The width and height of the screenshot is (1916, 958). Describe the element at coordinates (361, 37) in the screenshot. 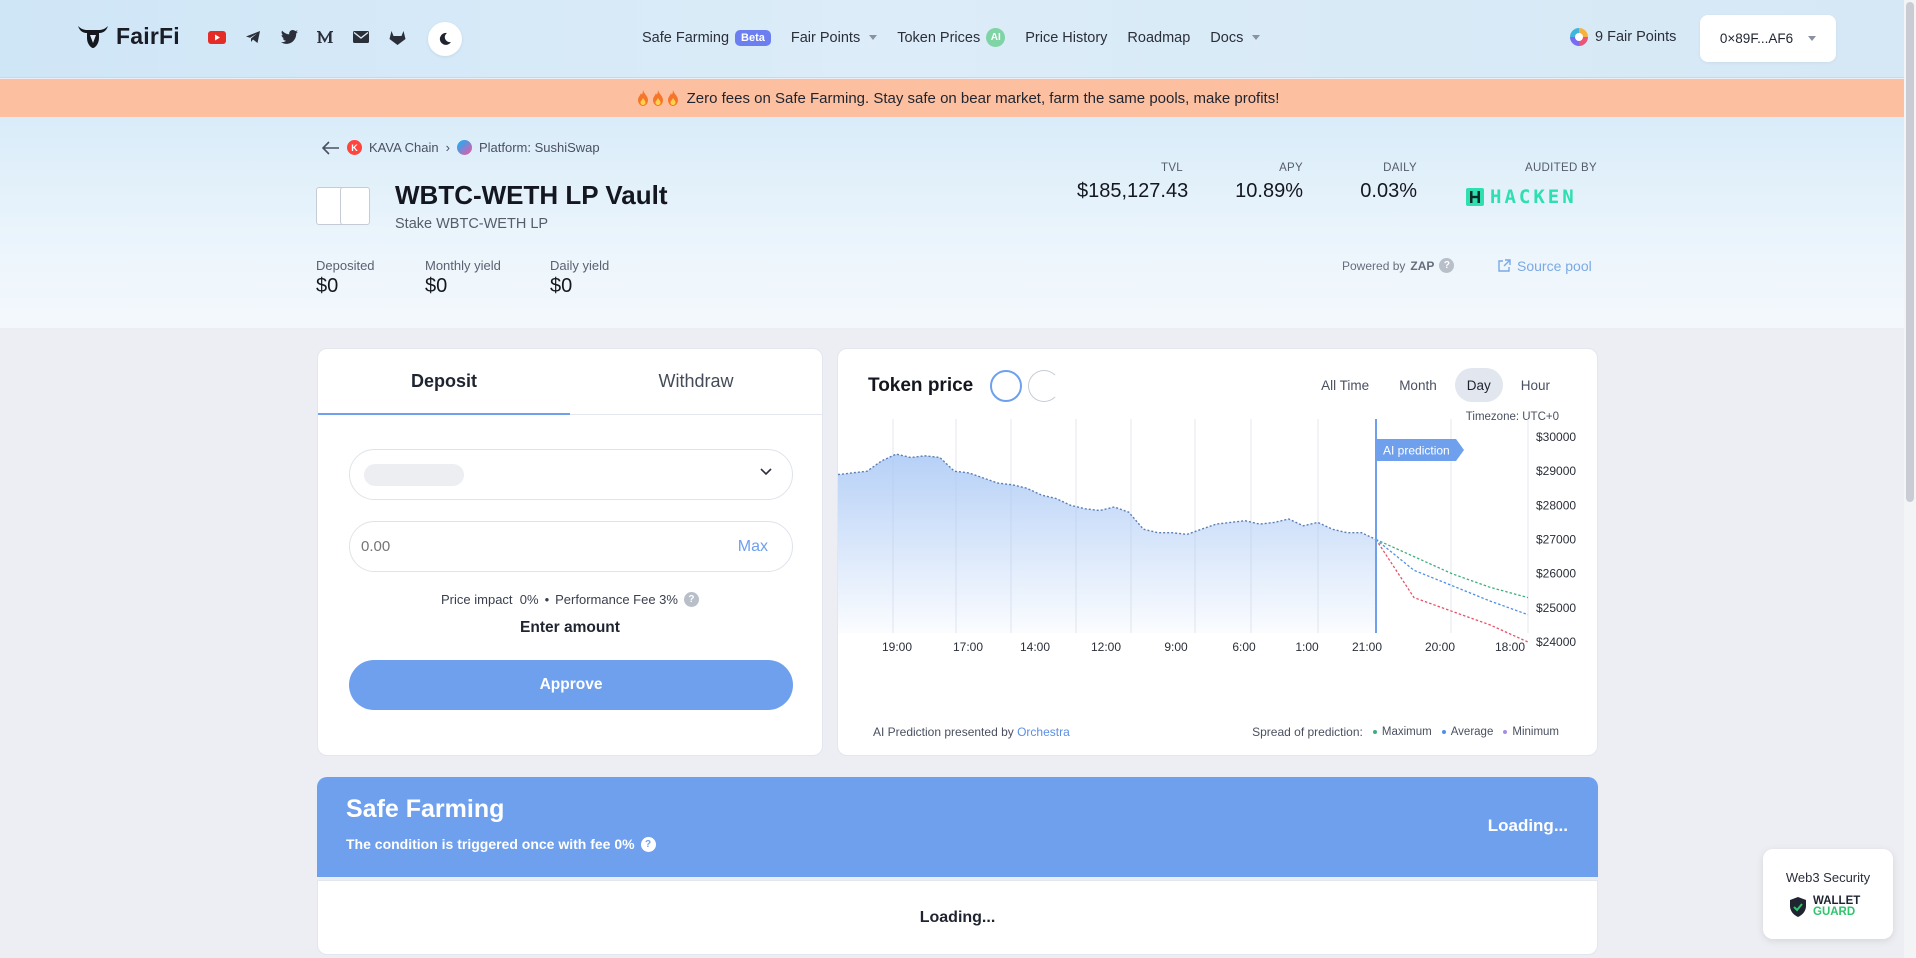

I see `mail-icon` at that location.